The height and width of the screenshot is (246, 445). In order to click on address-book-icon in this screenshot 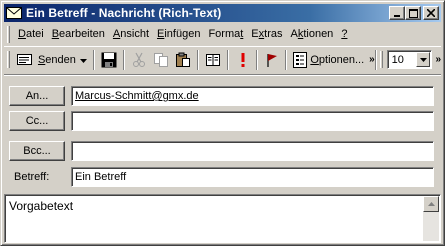, I will do `click(212, 59)`.